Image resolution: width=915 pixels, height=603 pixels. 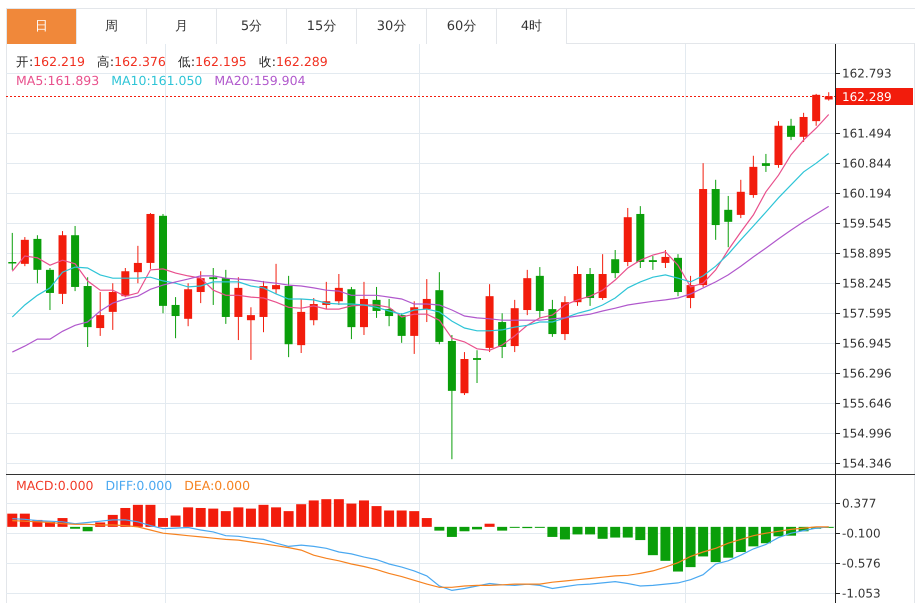 I want to click on axis-label: 160.194, so click(x=867, y=193).